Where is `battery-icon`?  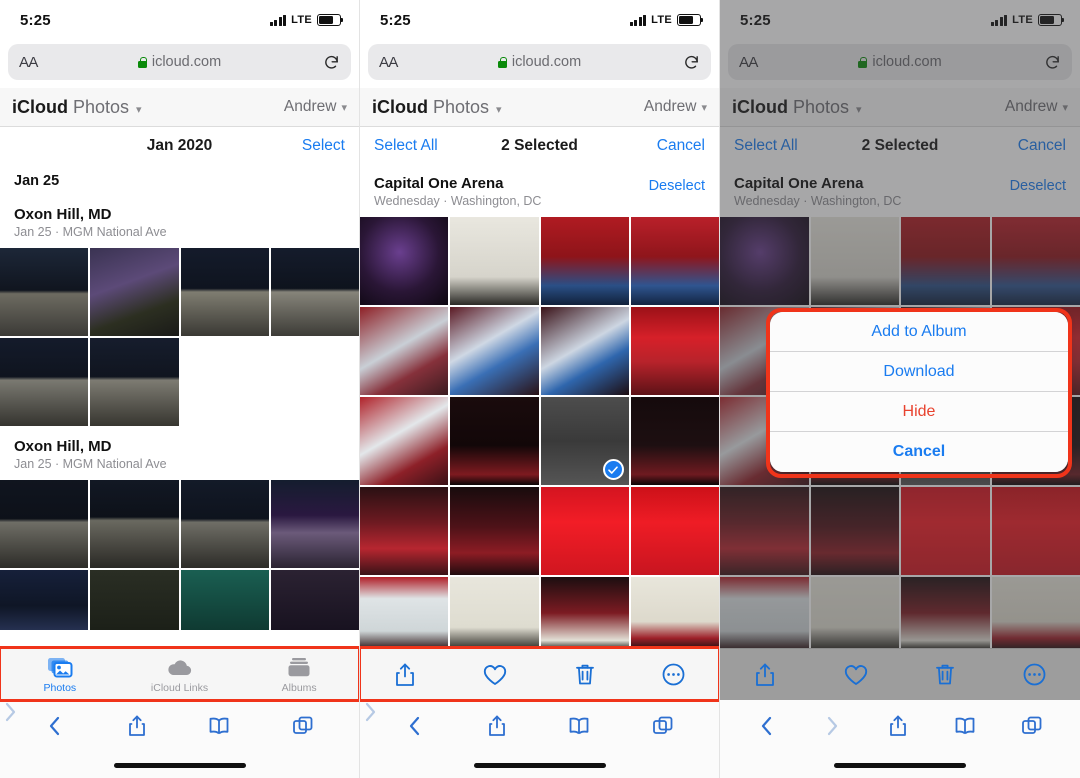 battery-icon is located at coordinates (690, 20).